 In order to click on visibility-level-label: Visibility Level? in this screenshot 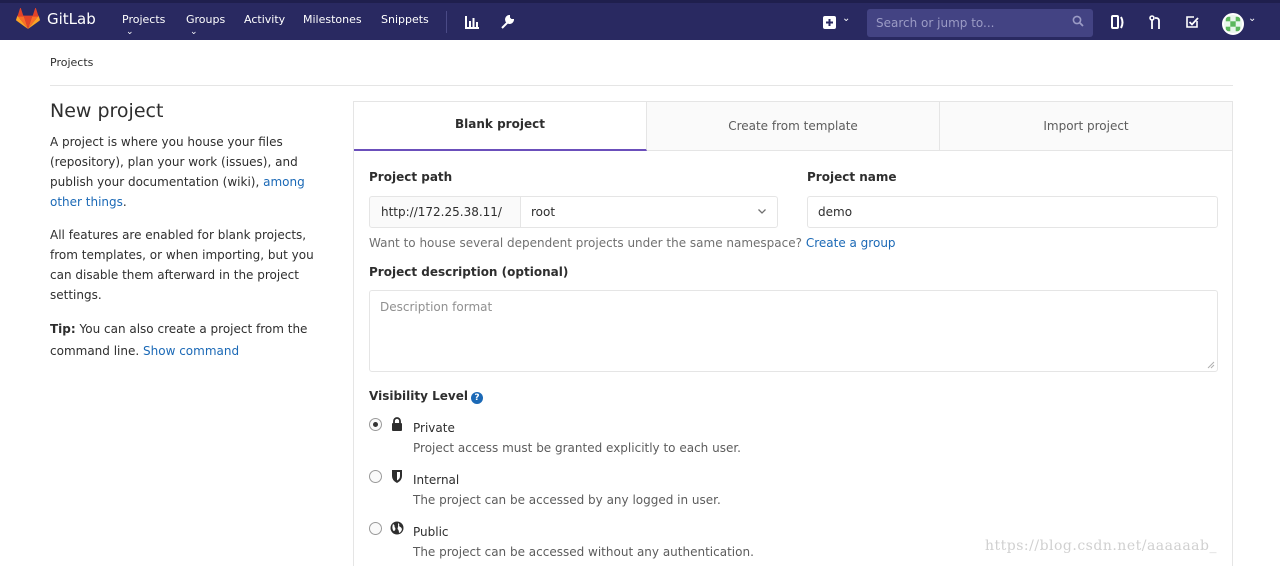, I will do `click(426, 396)`.